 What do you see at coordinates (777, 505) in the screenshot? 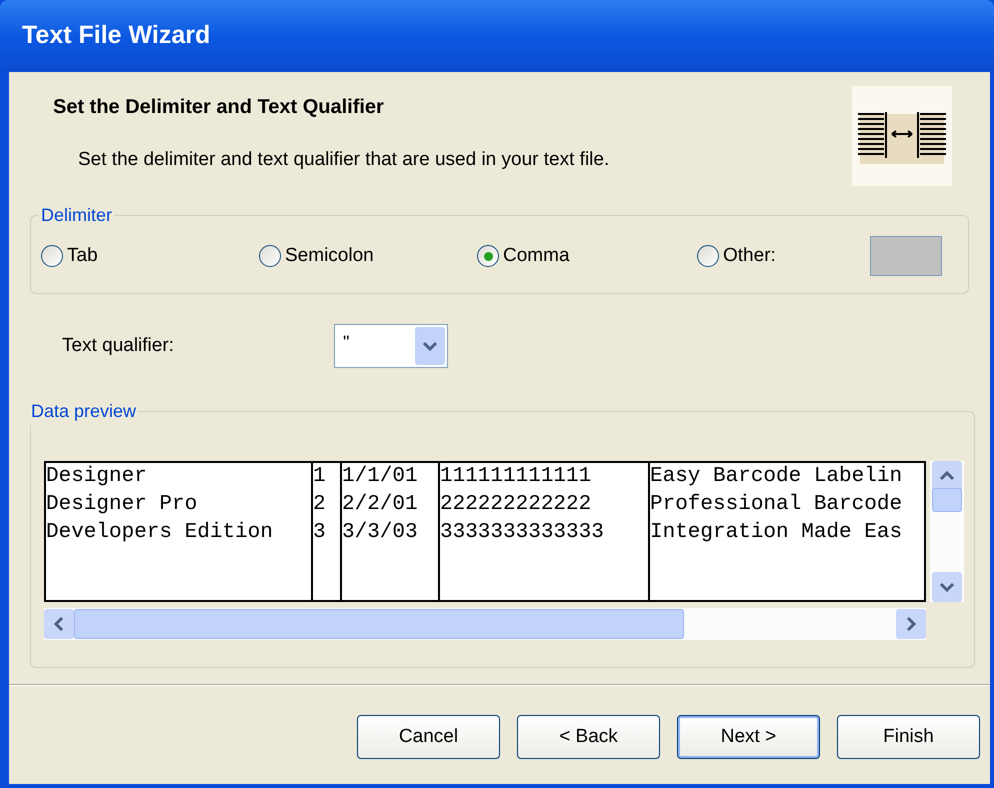
I see `table-cell-text: Professional Barcode` at bounding box center [777, 505].